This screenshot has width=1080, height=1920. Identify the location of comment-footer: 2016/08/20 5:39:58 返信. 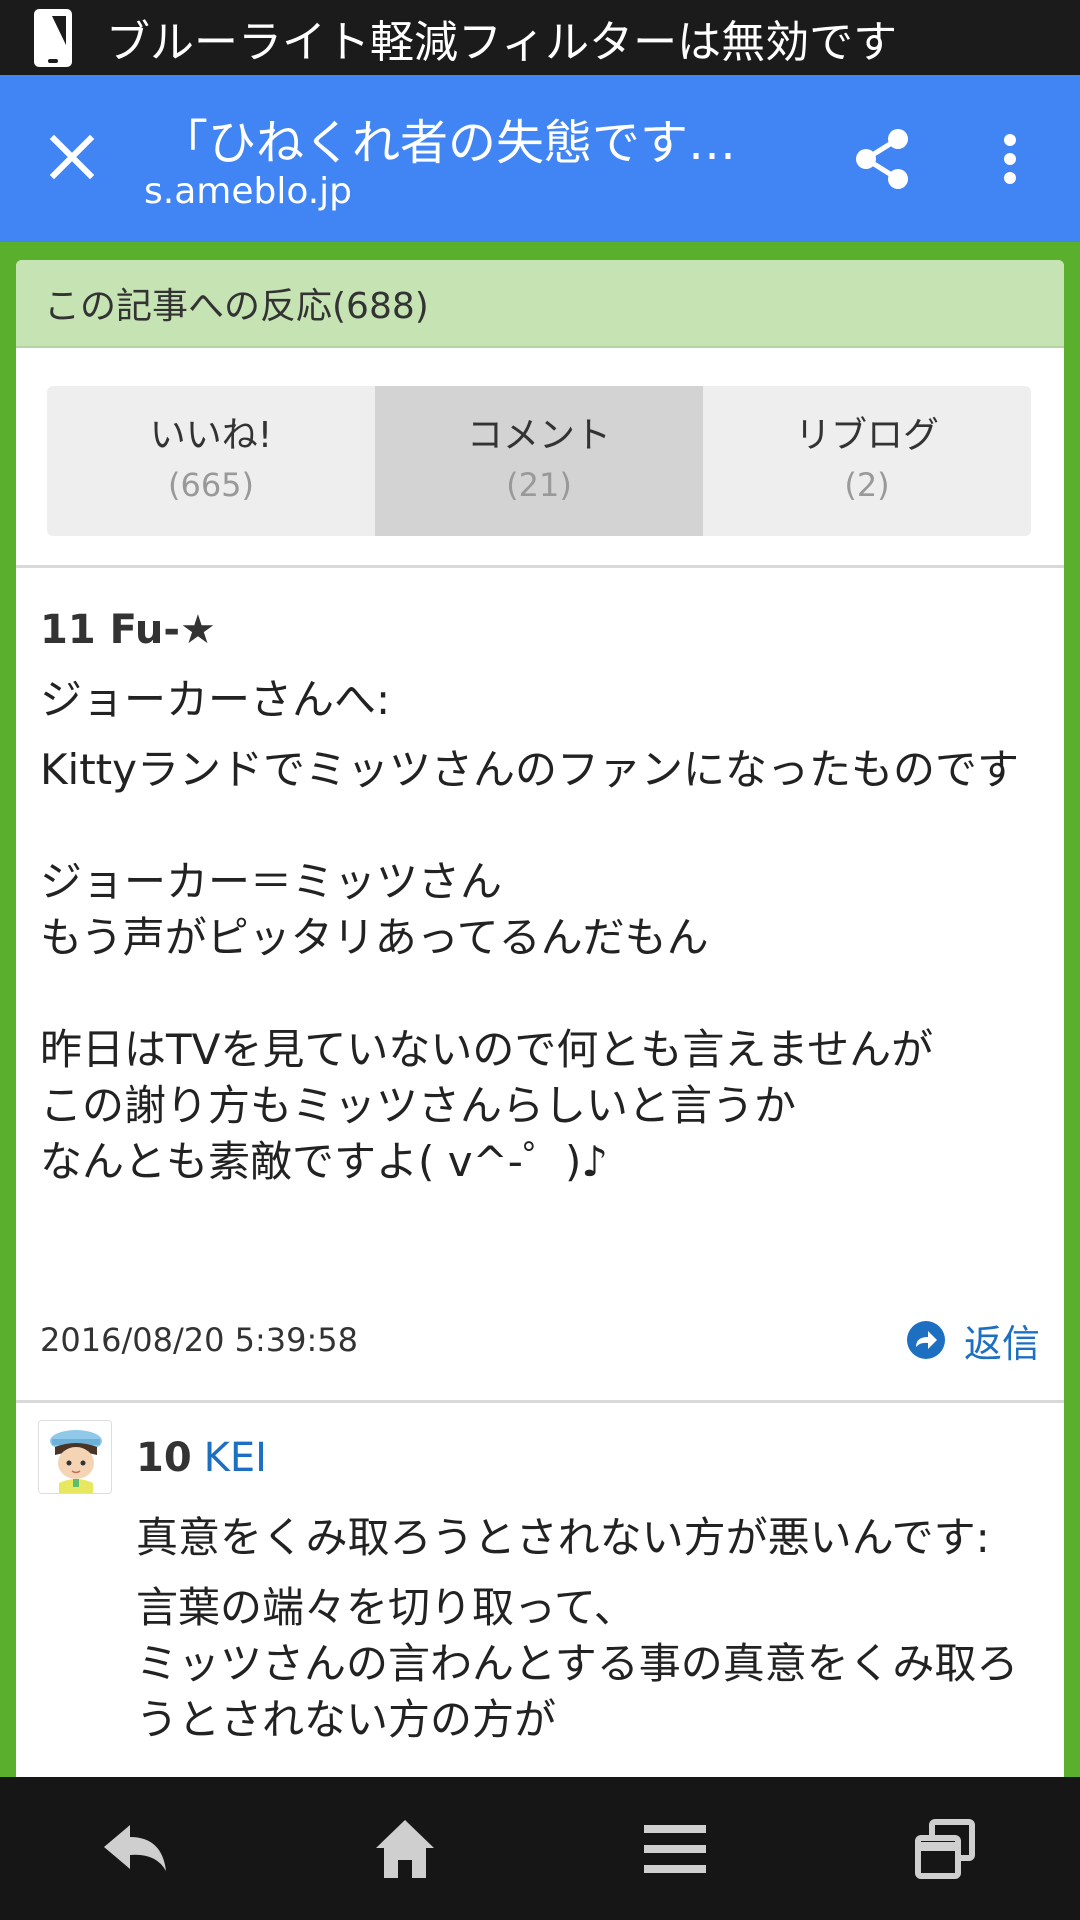
(540, 1340).